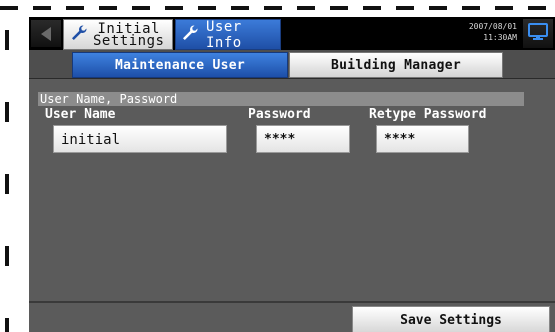  Describe the element at coordinates (428, 114) in the screenshot. I see `retype-password-label: Retype Password` at that location.